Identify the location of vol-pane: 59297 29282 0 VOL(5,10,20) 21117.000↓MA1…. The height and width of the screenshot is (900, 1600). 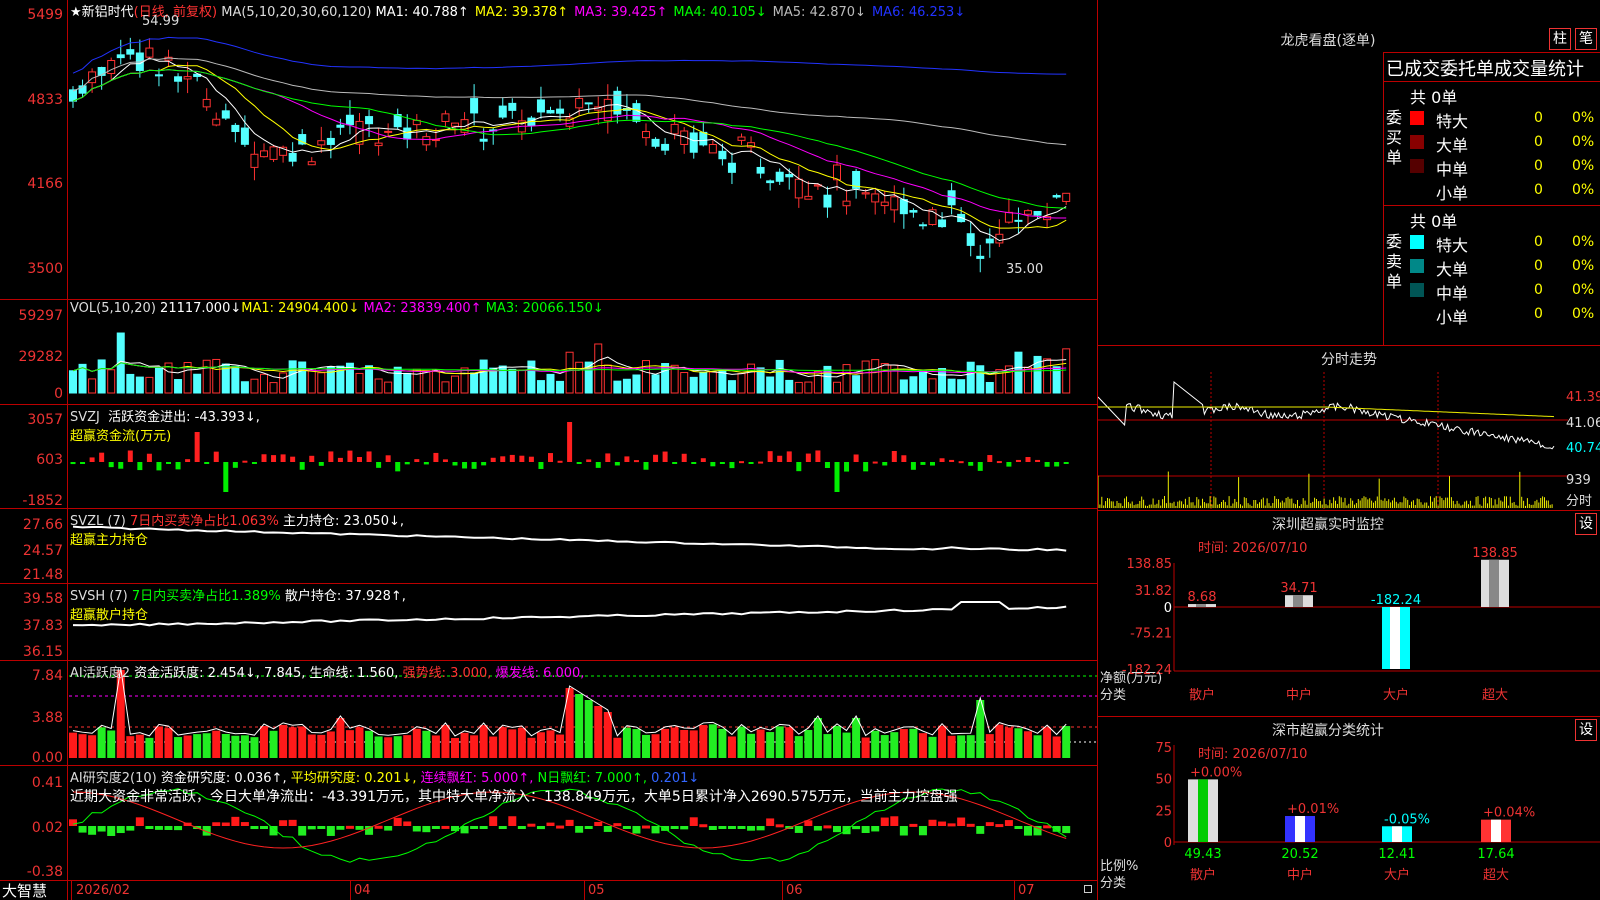
(548, 351).